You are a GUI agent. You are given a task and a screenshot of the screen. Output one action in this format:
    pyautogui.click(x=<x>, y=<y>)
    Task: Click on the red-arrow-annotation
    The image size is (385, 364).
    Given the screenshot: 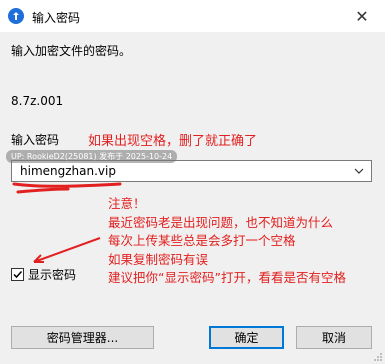 What is the action you would take?
    pyautogui.click(x=67, y=250)
    